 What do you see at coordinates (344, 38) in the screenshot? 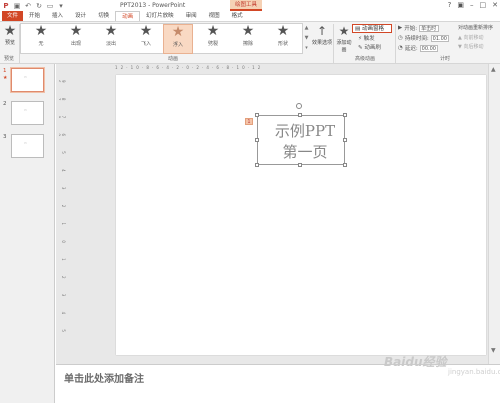
I see `add-animation-button: ★ 添加动画` at bounding box center [344, 38].